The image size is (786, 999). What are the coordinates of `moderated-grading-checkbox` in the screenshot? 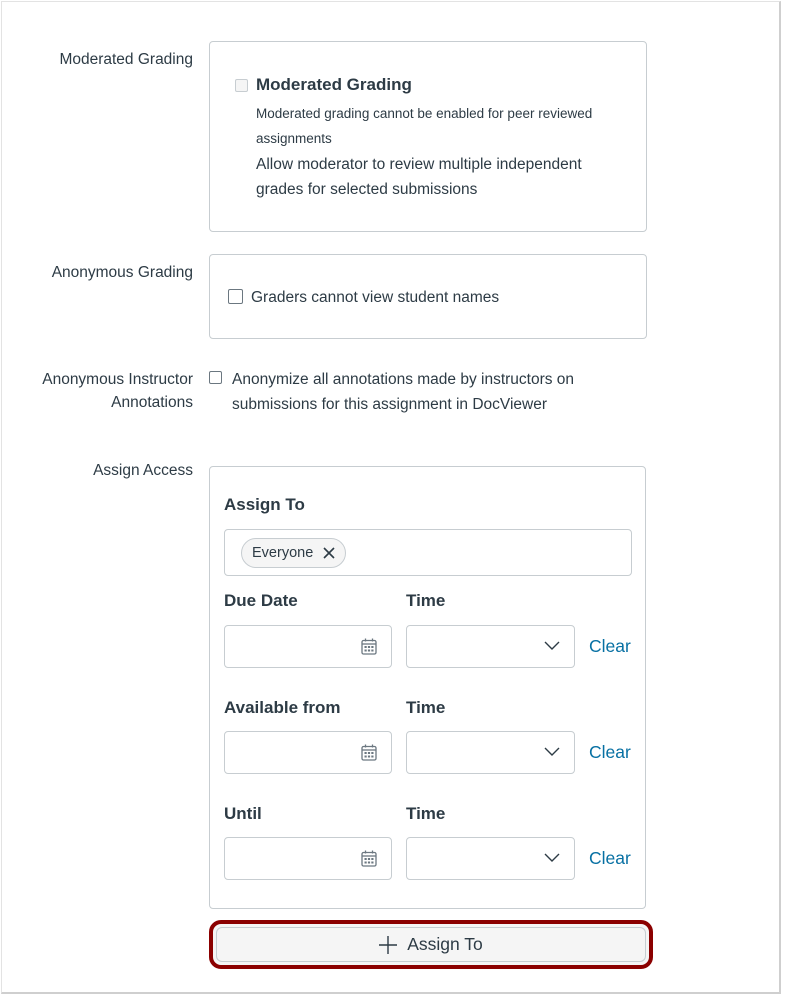 It's located at (241, 85).